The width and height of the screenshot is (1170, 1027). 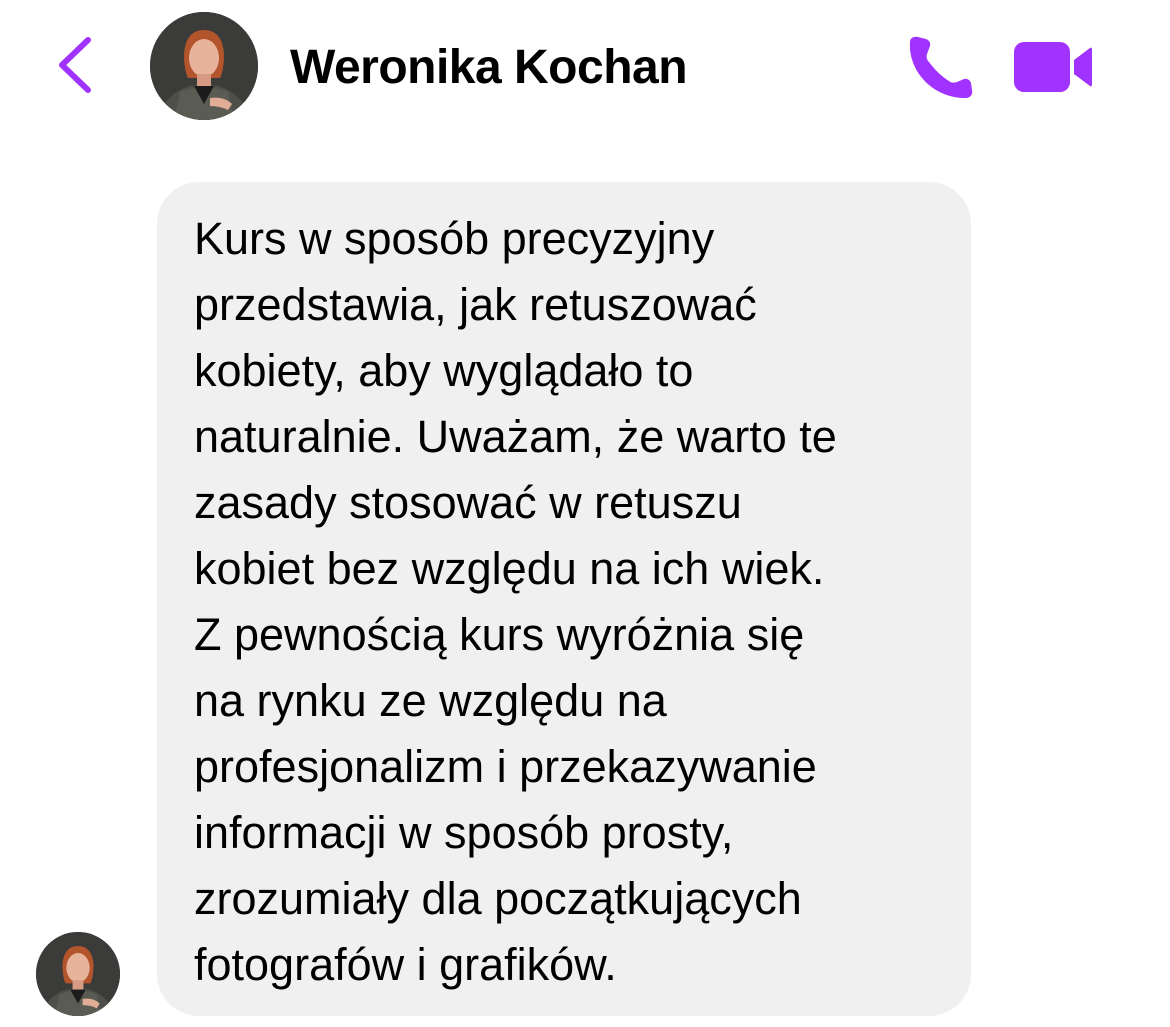 I want to click on call-button, so click(x=939, y=67).